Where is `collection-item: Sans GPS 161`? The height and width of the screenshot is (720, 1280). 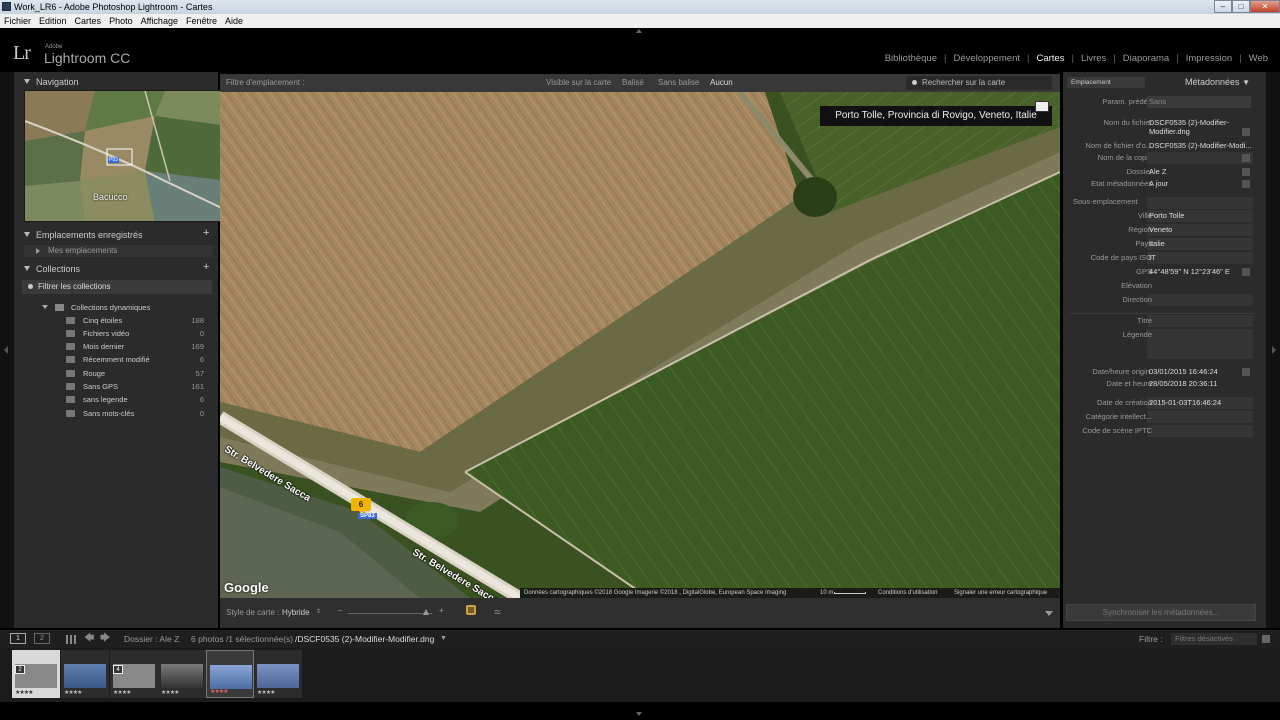
collection-item: Sans GPS 161 is located at coordinates (116, 386).